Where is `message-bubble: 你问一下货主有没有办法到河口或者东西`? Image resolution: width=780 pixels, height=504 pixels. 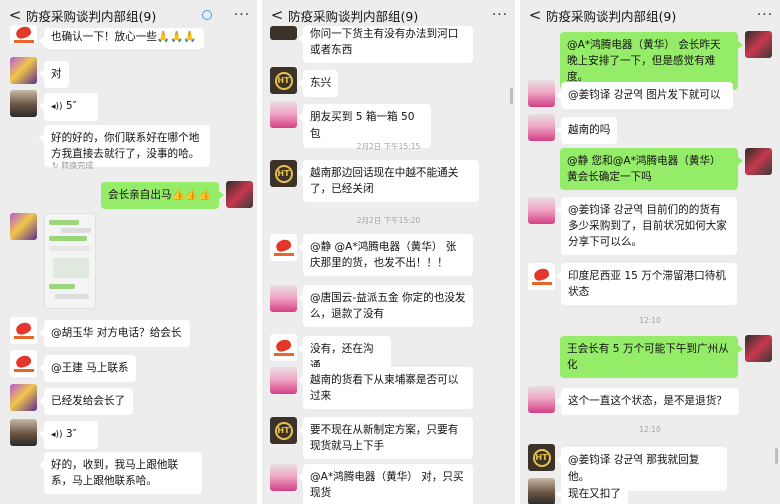 message-bubble: 你问一下货主有没有办法到河口或者东西 is located at coordinates (385, 44).